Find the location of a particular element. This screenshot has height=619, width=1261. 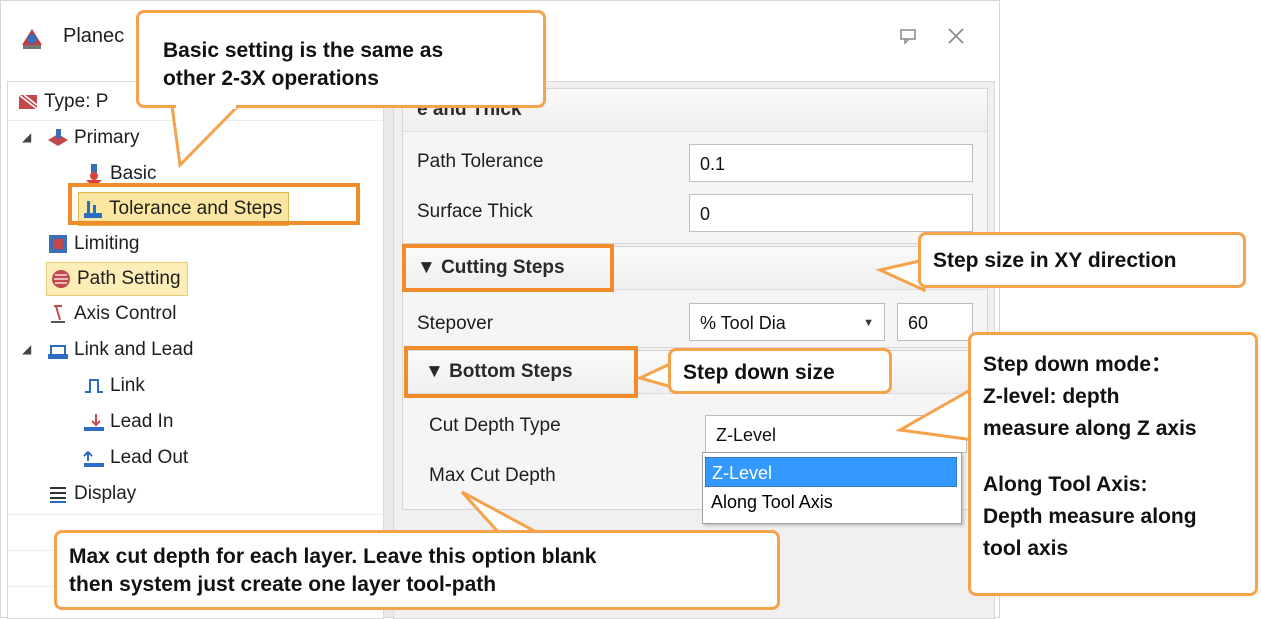

callout-mode-line1: Step down mode： is located at coordinates (1077, 364).